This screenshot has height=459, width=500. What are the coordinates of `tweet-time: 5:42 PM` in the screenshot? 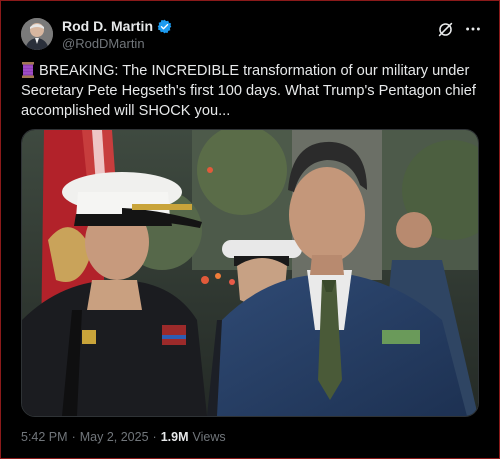 It's located at (44, 437).